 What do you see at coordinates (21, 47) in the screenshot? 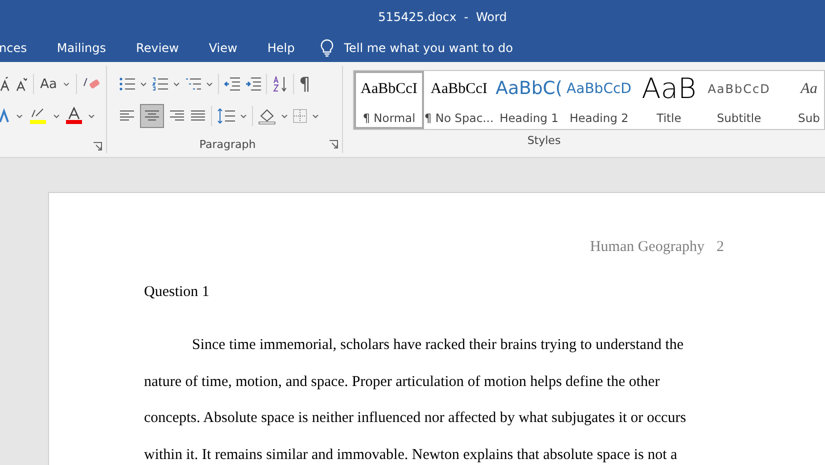
I see `menu-tab: nces` at bounding box center [21, 47].